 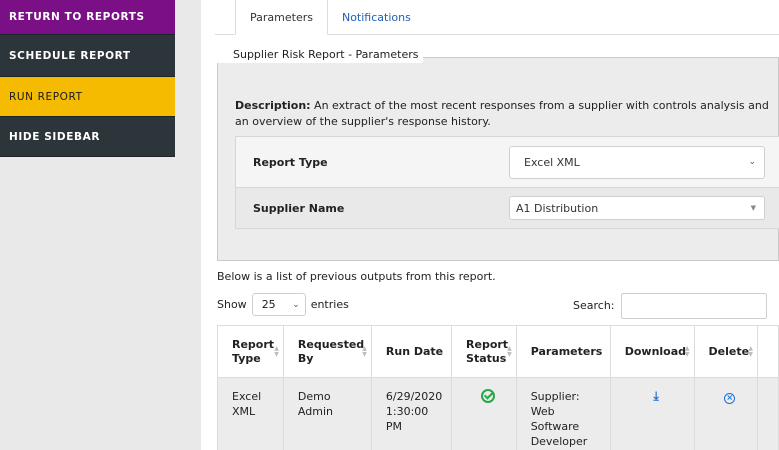 I want to click on supplier-name-value: A1 Distribution, so click(x=557, y=208).